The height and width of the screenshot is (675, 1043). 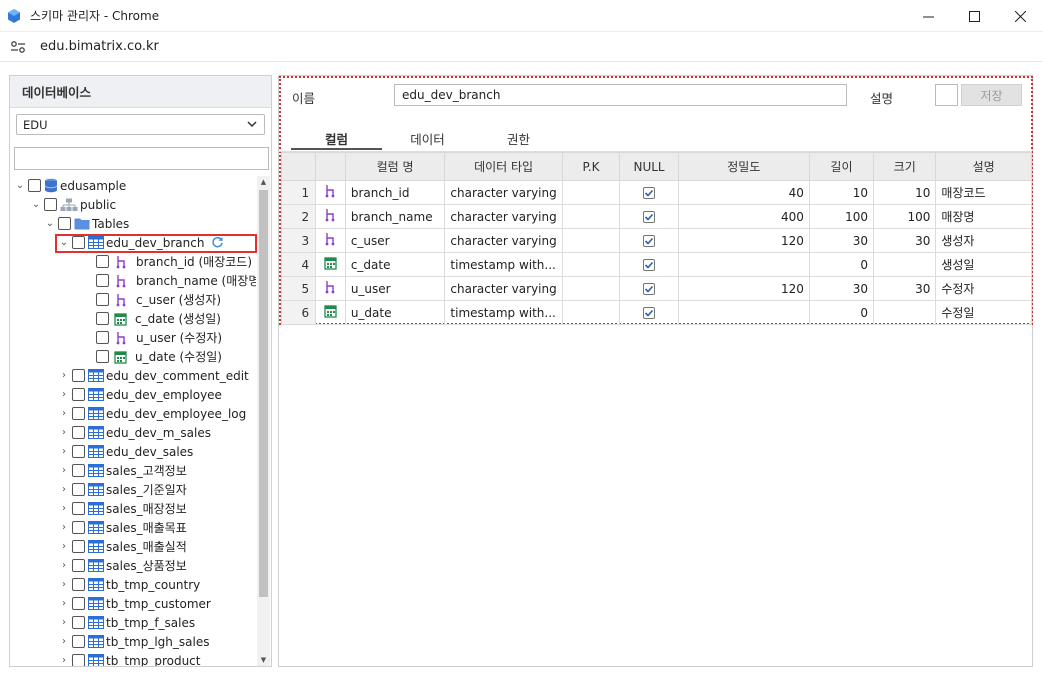 What do you see at coordinates (129, 584) in the screenshot?
I see `tree-node-table: › tb_tmp_country` at bounding box center [129, 584].